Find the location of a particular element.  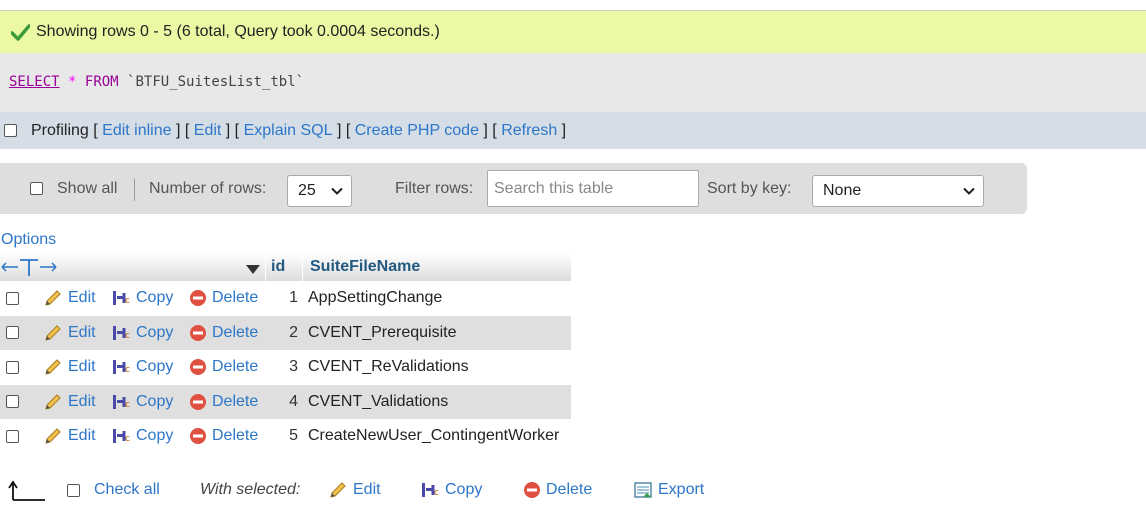

sql-select-keyword: SELECT is located at coordinates (34, 82).